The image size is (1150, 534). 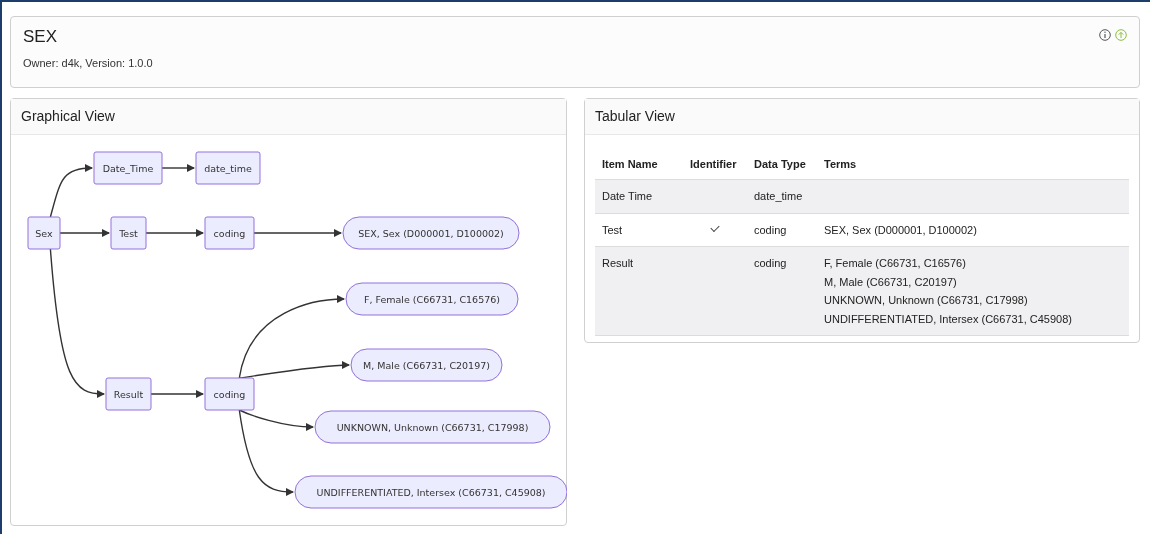 What do you see at coordinates (128, 168) in the screenshot?
I see `item-node: Date_Time` at bounding box center [128, 168].